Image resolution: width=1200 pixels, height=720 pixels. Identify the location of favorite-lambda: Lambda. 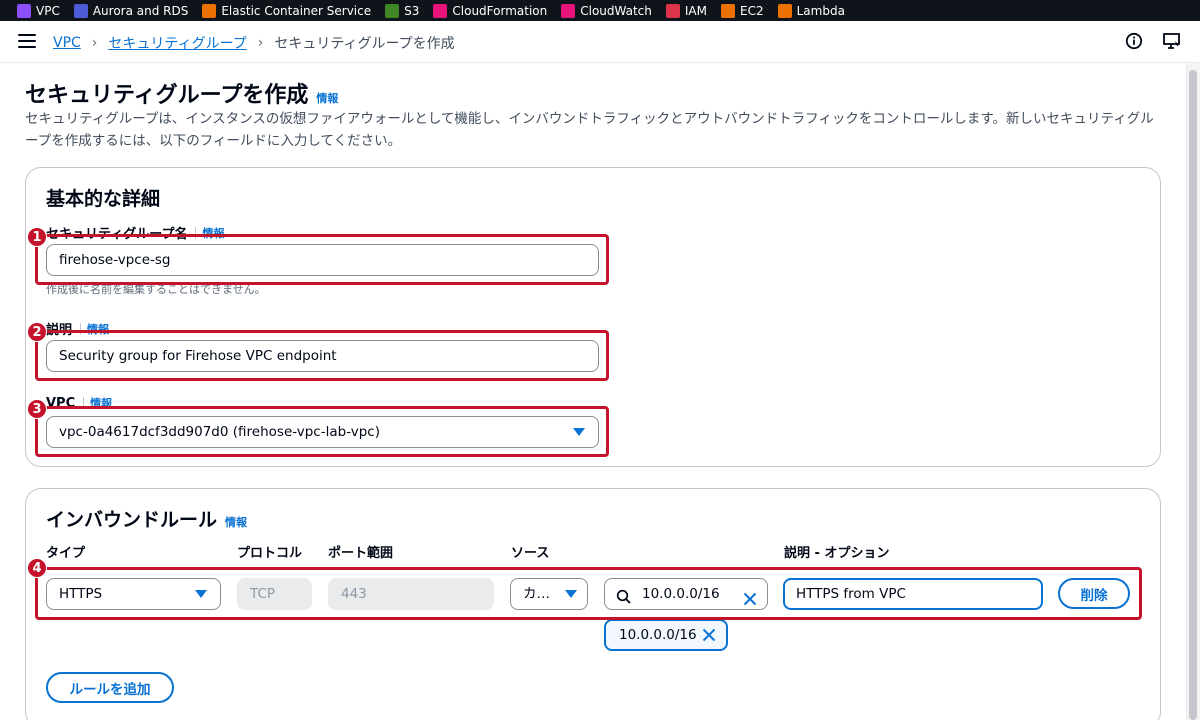
(811, 10).